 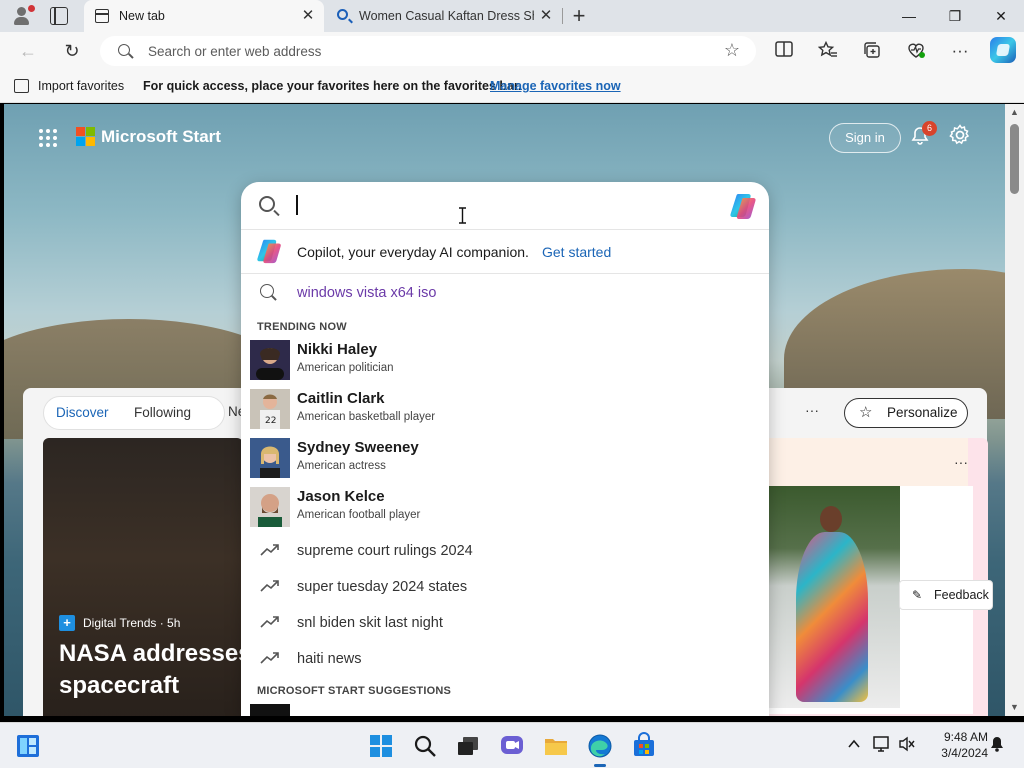 I want to click on entity-suggestion: Jason Kelce American football player, so click(x=505, y=507).